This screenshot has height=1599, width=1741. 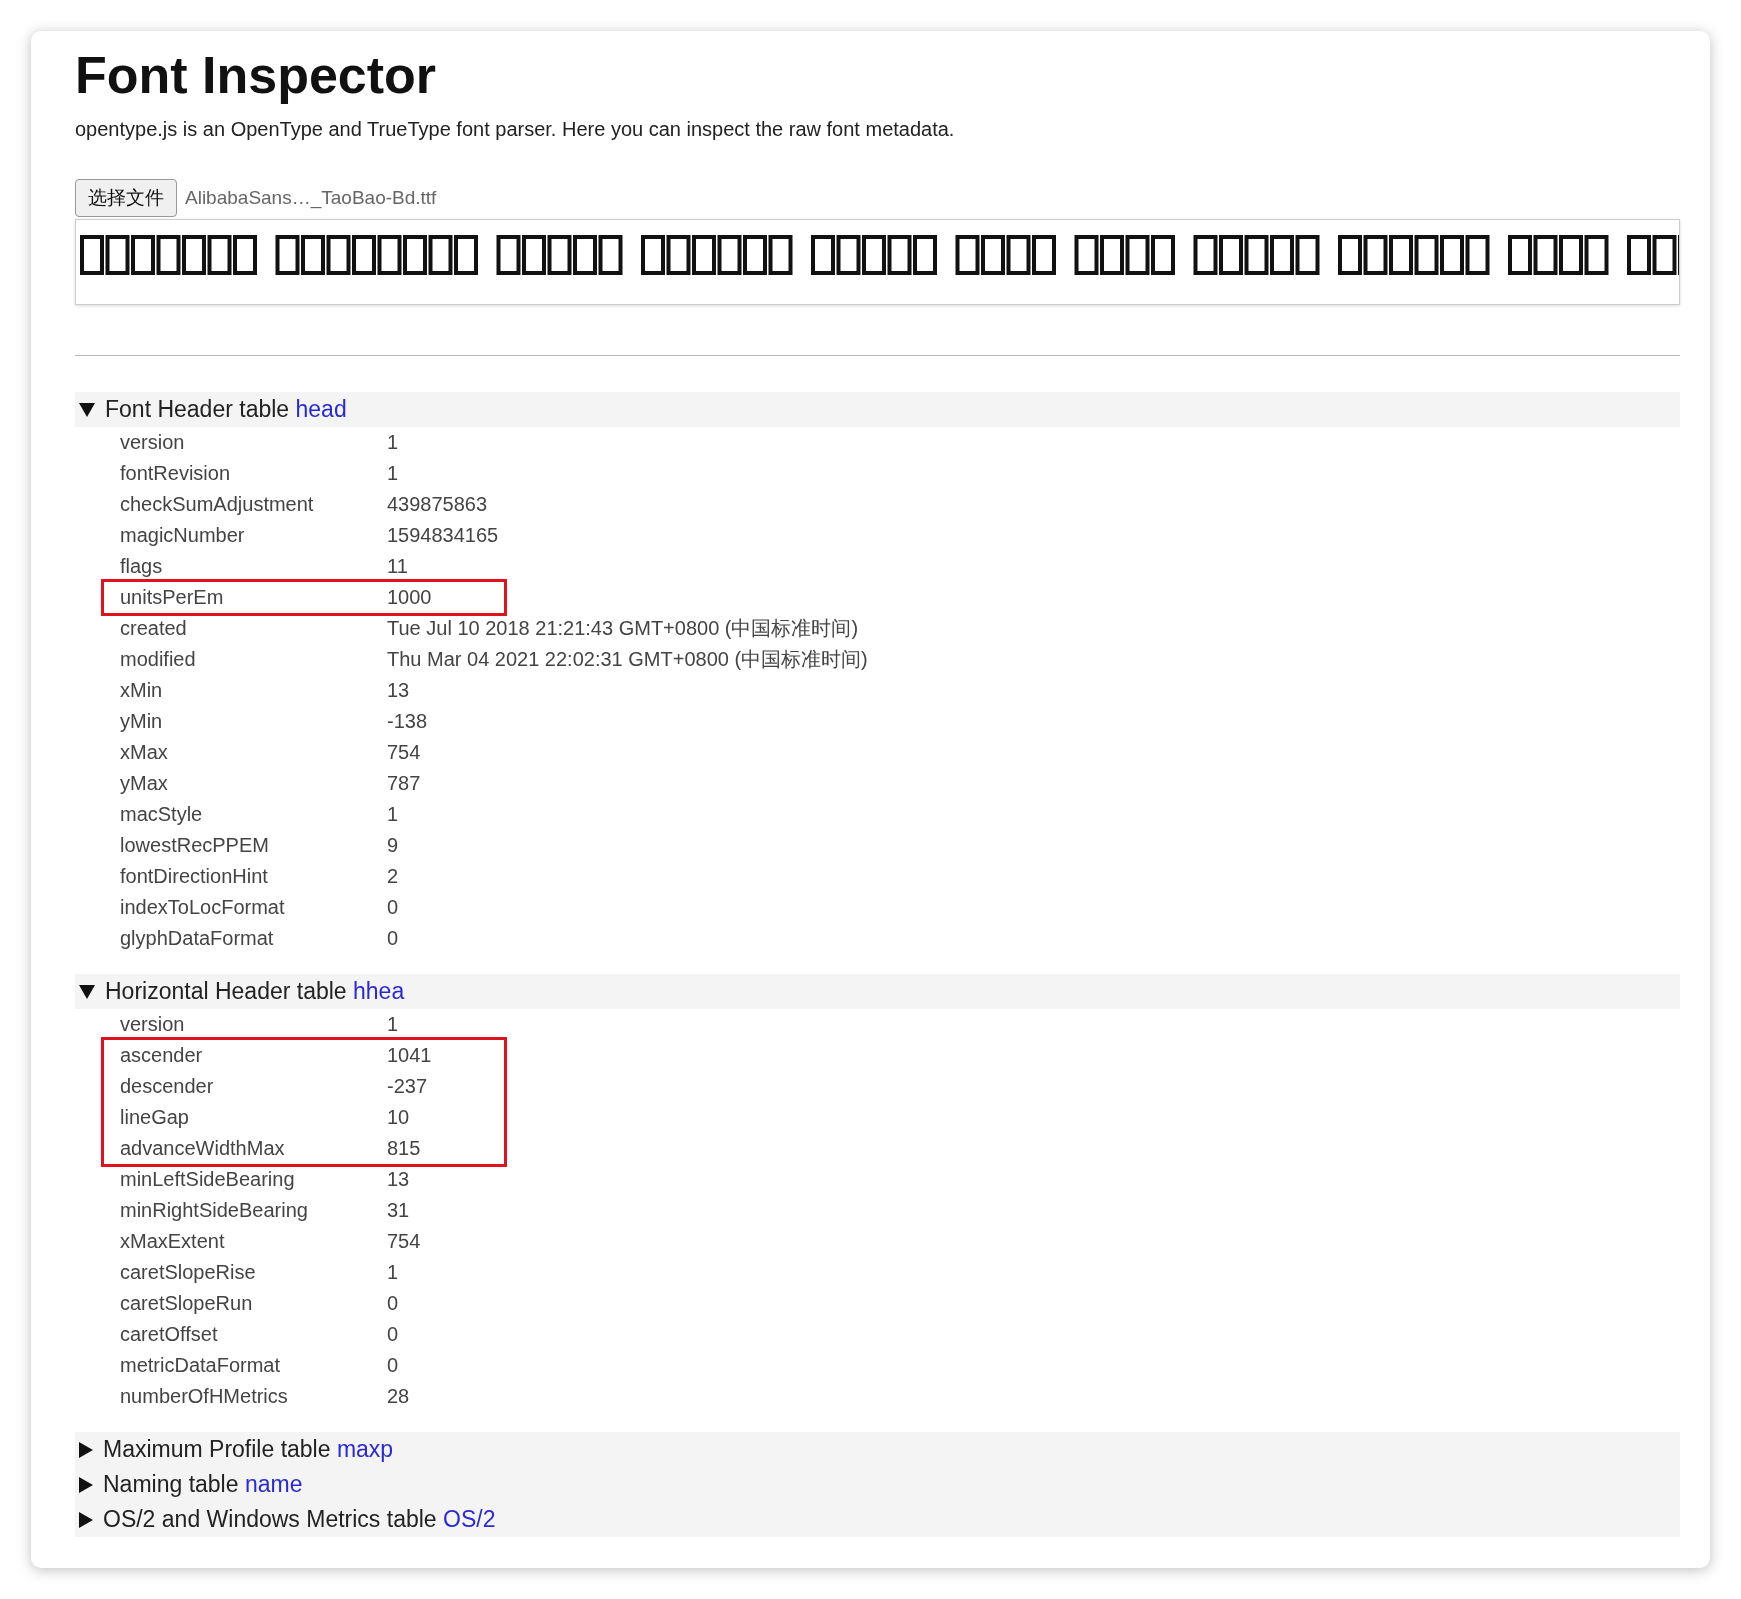 I want to click on field-value: Thu Mar 04 2021 22:02:31 GMT+0800 (中国标准时间), so click(x=627, y=660).